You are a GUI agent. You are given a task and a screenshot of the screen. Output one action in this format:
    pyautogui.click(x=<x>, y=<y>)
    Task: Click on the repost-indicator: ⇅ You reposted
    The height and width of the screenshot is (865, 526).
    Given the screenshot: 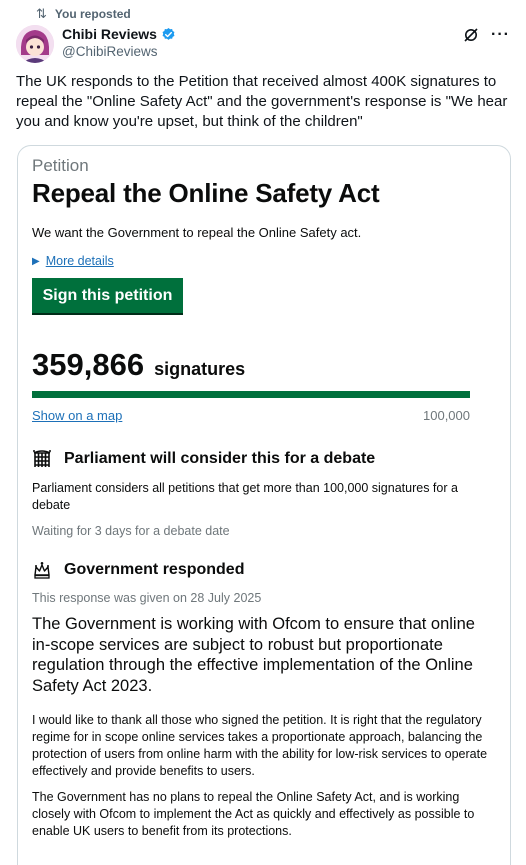 What is the action you would take?
    pyautogui.click(x=83, y=14)
    